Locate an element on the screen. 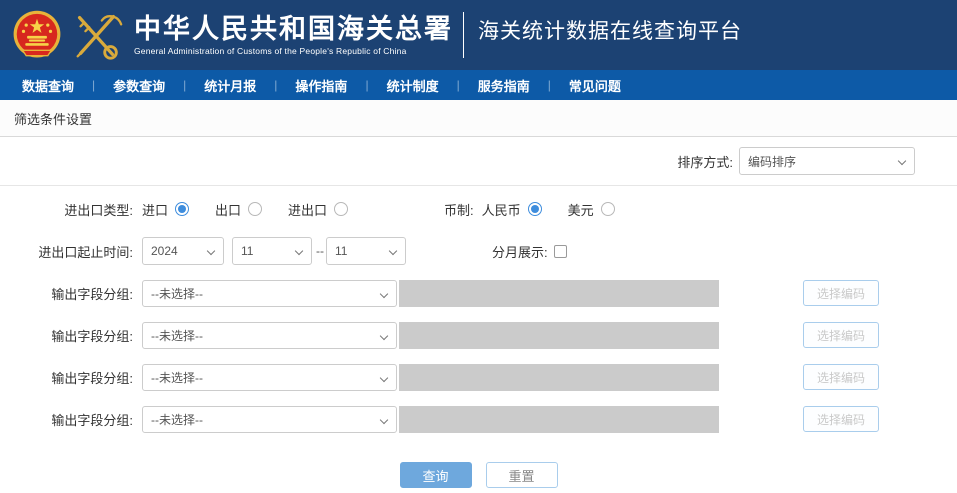  trade-type-radio-group: 进口 出口 进出口 is located at coordinates (273, 209).